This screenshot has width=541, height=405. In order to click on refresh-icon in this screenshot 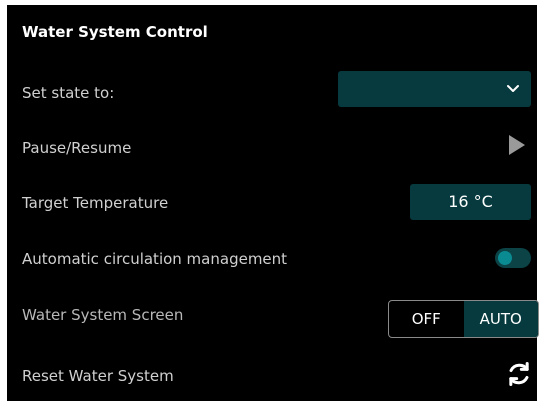, I will do `click(519, 374)`.